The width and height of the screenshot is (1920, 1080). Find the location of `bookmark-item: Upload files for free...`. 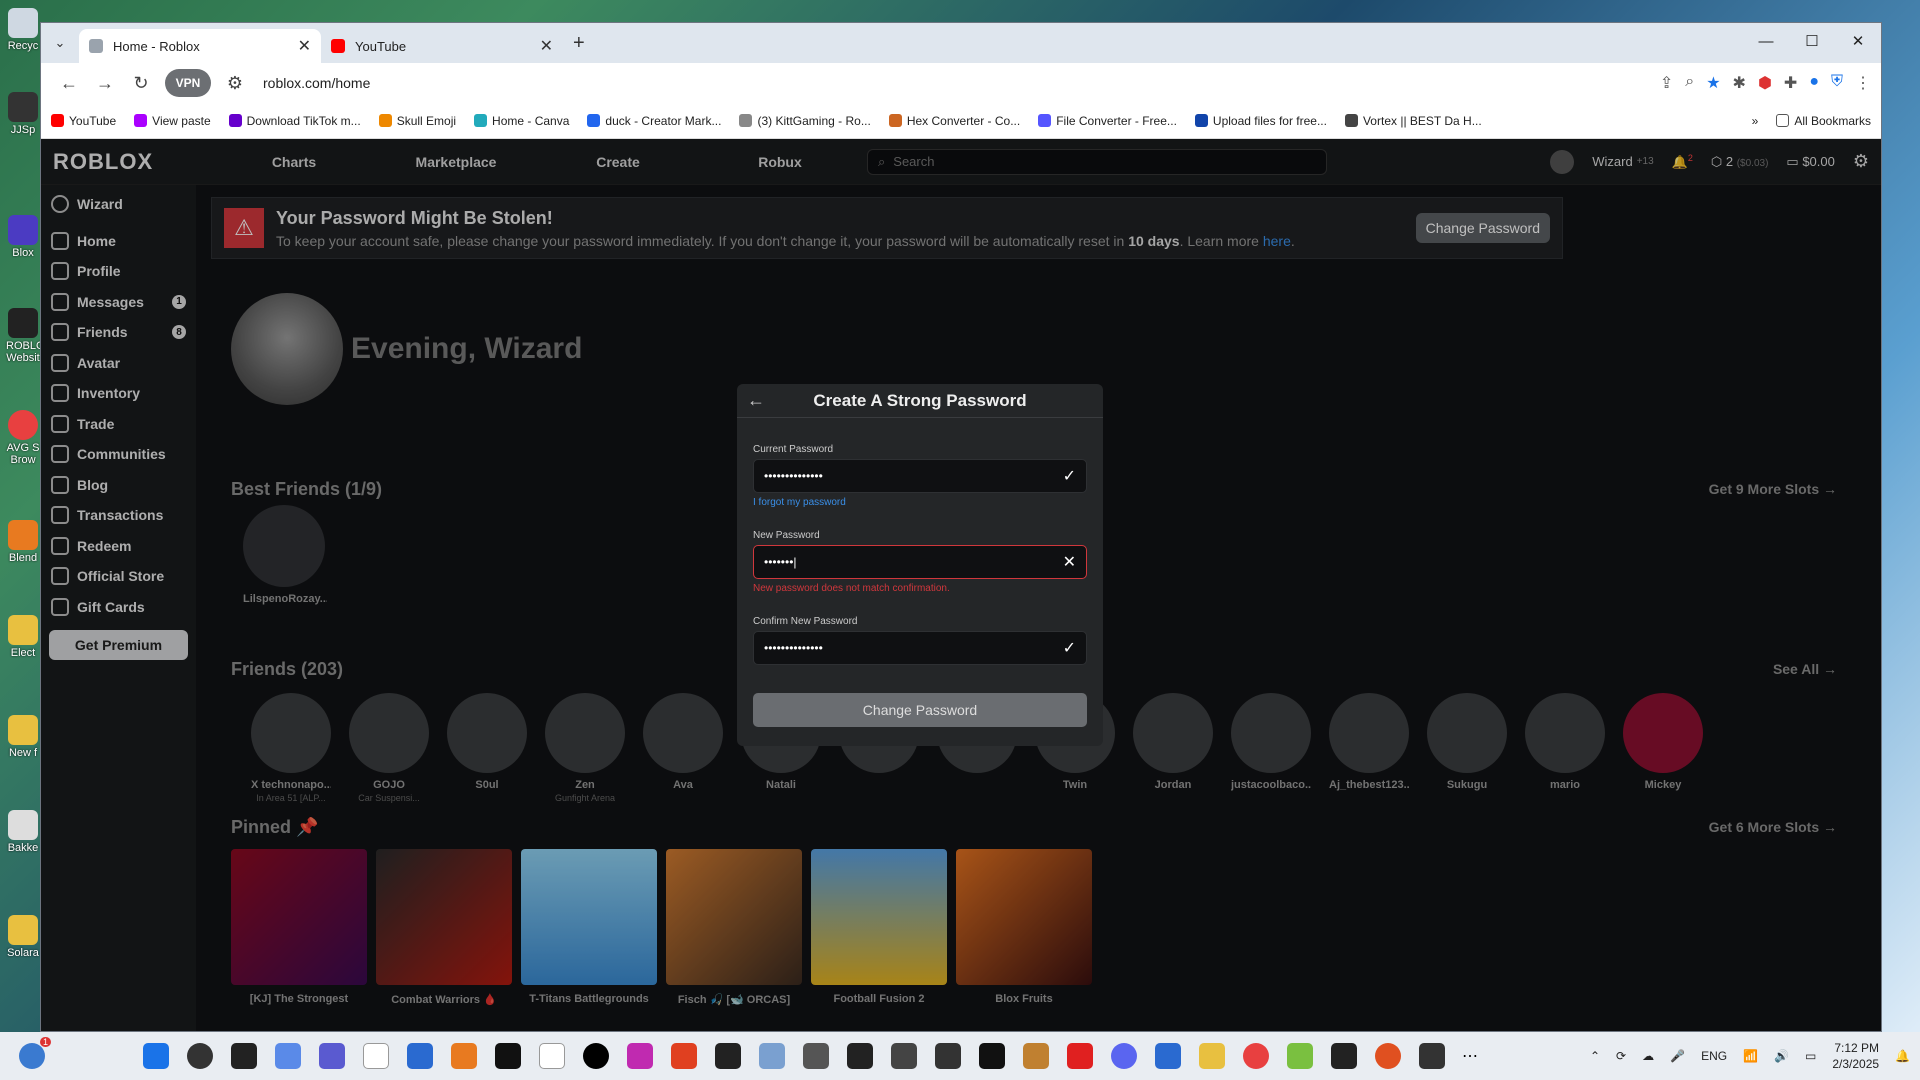

bookmark-item: Upload files for free... is located at coordinates (1260, 121).